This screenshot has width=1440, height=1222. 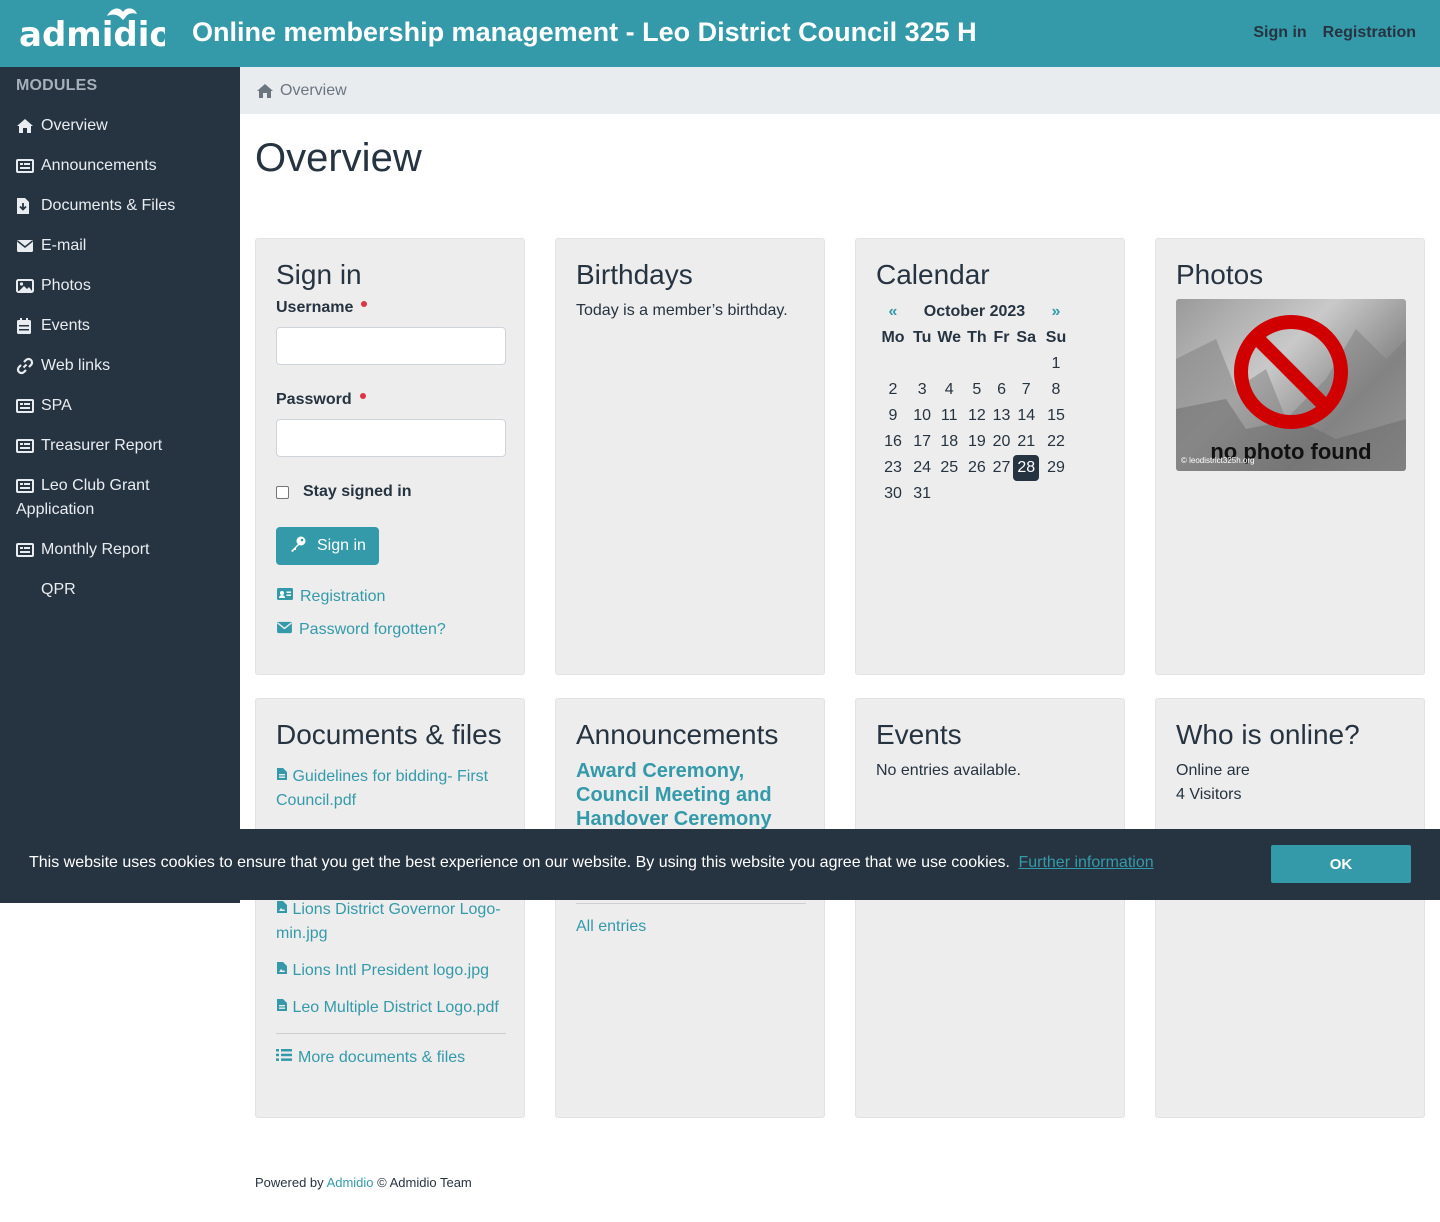 I want to click on sidebar-item-label: Monthly Report, so click(x=95, y=549).